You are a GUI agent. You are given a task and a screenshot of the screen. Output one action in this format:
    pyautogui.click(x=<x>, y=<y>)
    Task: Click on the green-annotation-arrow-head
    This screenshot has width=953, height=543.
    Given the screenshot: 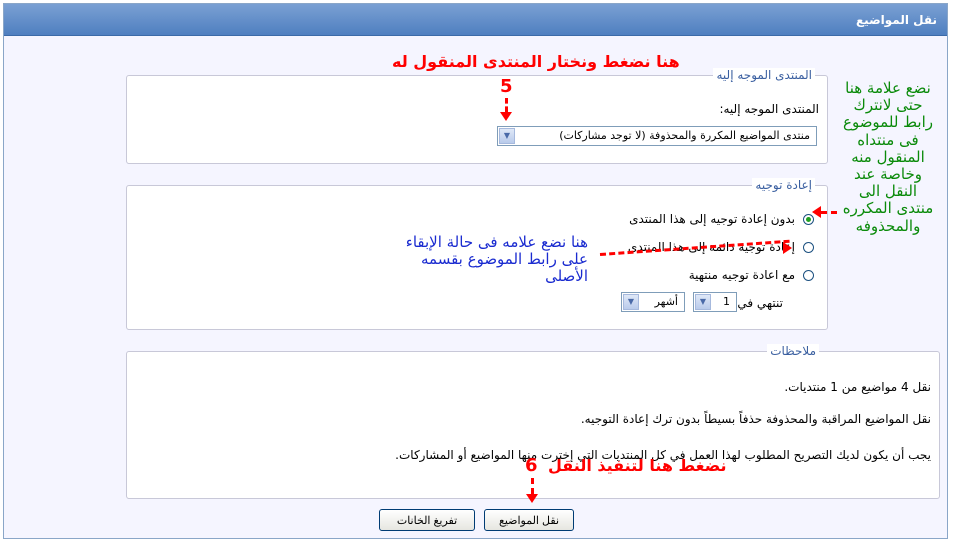 What is the action you would take?
    pyautogui.click(x=816, y=212)
    